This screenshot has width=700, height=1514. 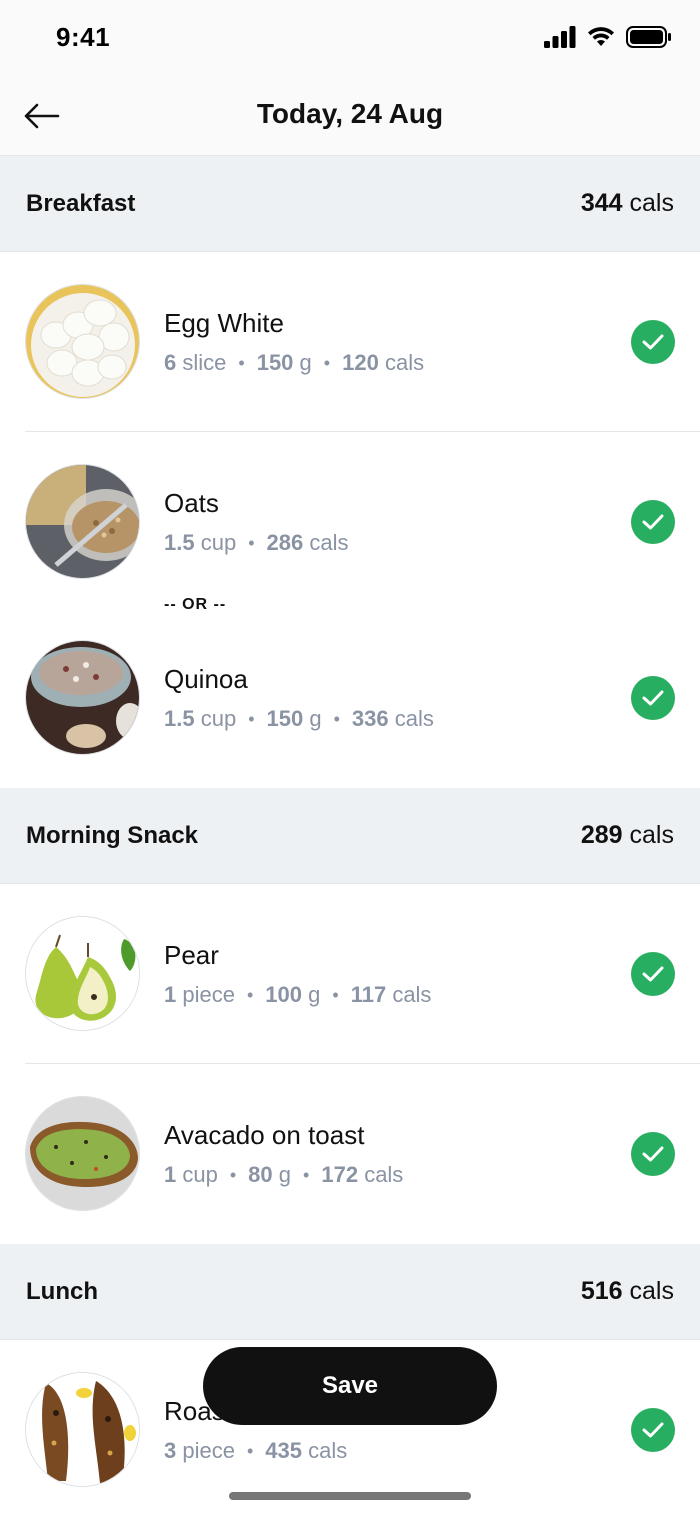 I want to click on qty-value: 6, so click(x=170, y=362).